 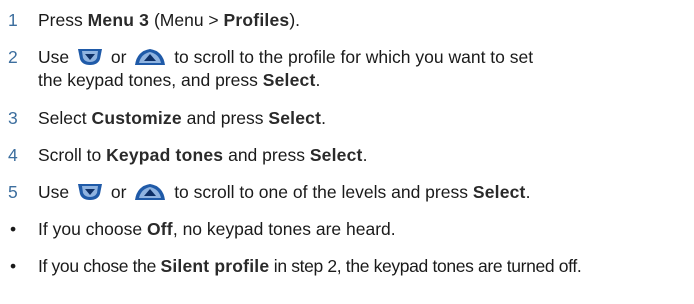 What do you see at coordinates (323, 192) in the screenshot?
I see `text: to scroll to one of the levels and press` at bounding box center [323, 192].